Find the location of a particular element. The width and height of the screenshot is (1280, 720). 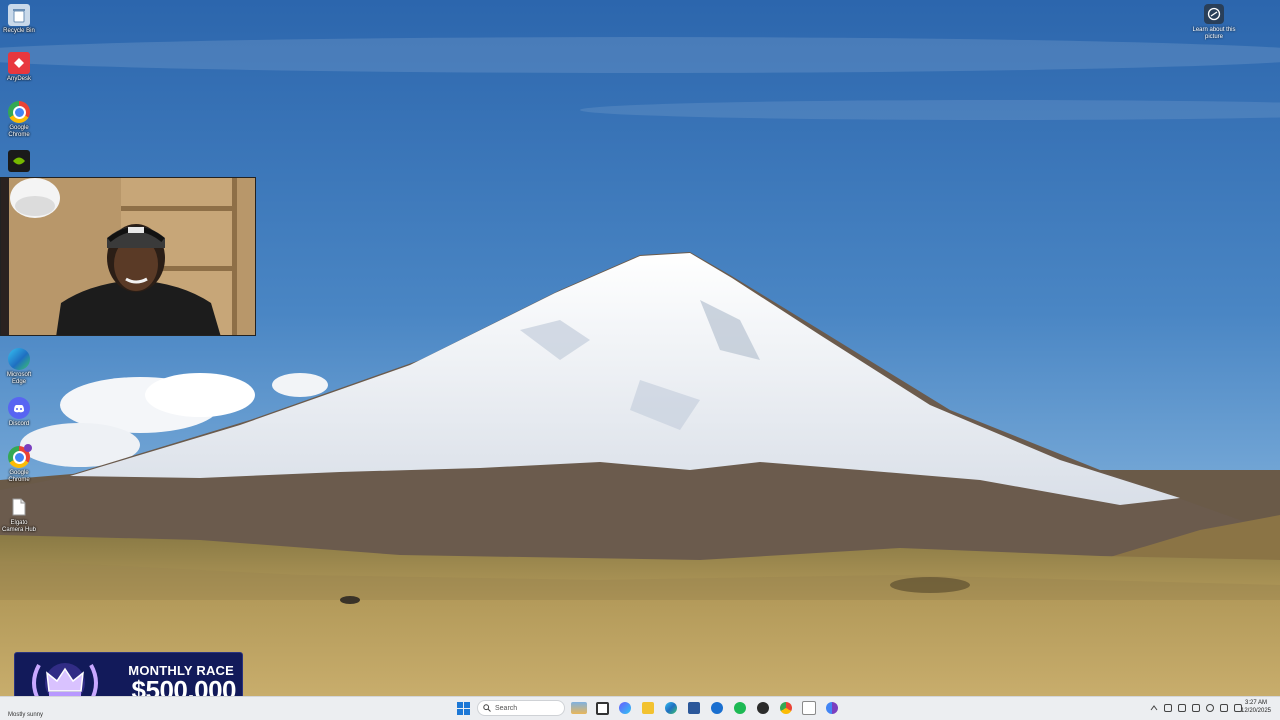

network-icon is located at coordinates (1224, 708).